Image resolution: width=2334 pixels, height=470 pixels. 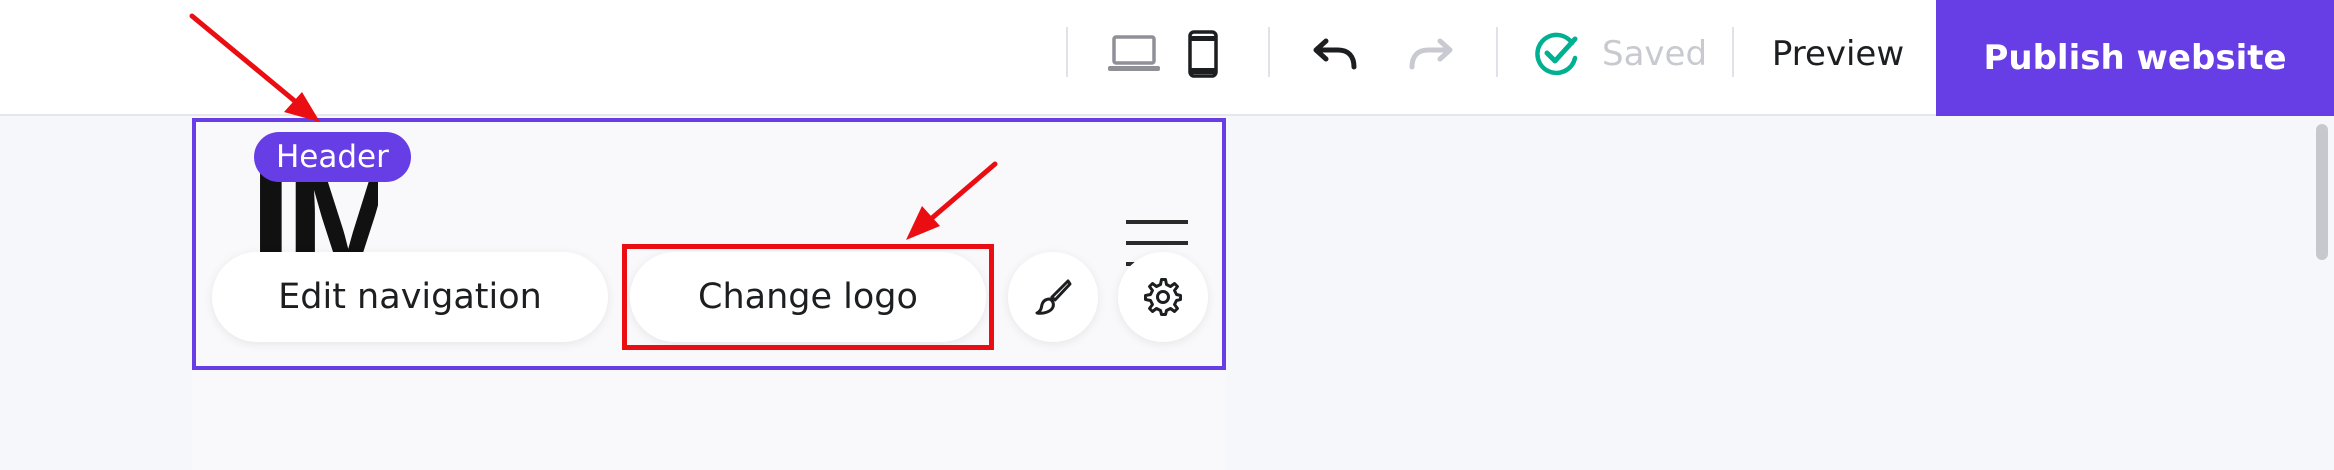 I want to click on annotation-arrow-header, so click(x=254, y=67).